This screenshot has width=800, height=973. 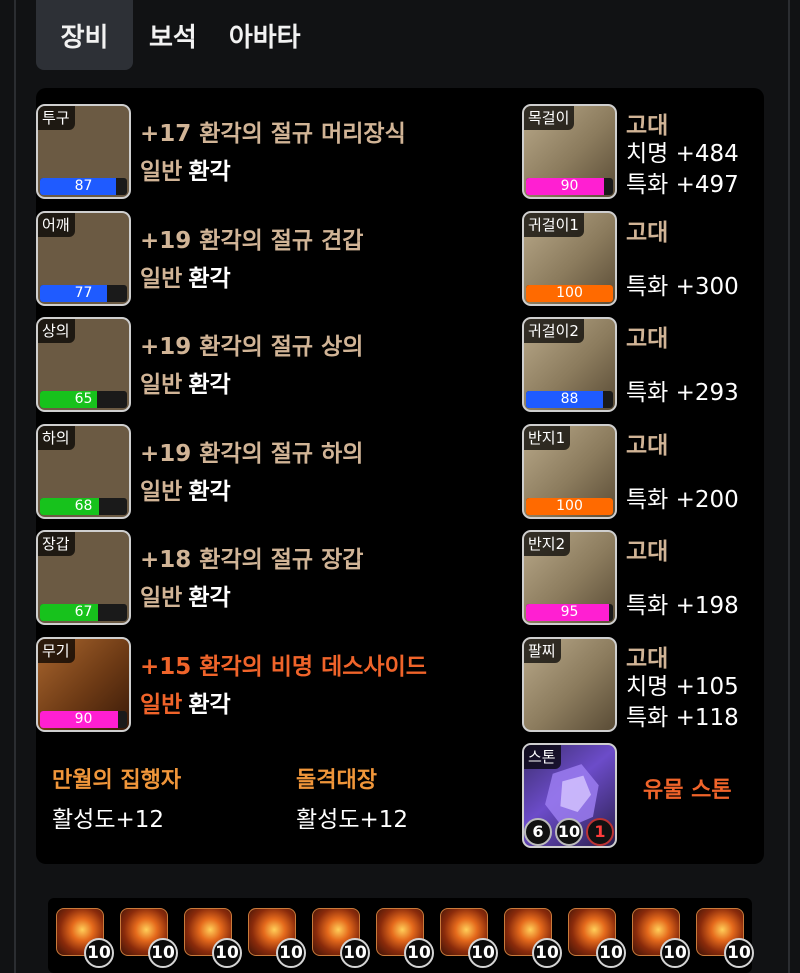 I want to click on equipment-slot-label: 투구, so click(x=56, y=118).